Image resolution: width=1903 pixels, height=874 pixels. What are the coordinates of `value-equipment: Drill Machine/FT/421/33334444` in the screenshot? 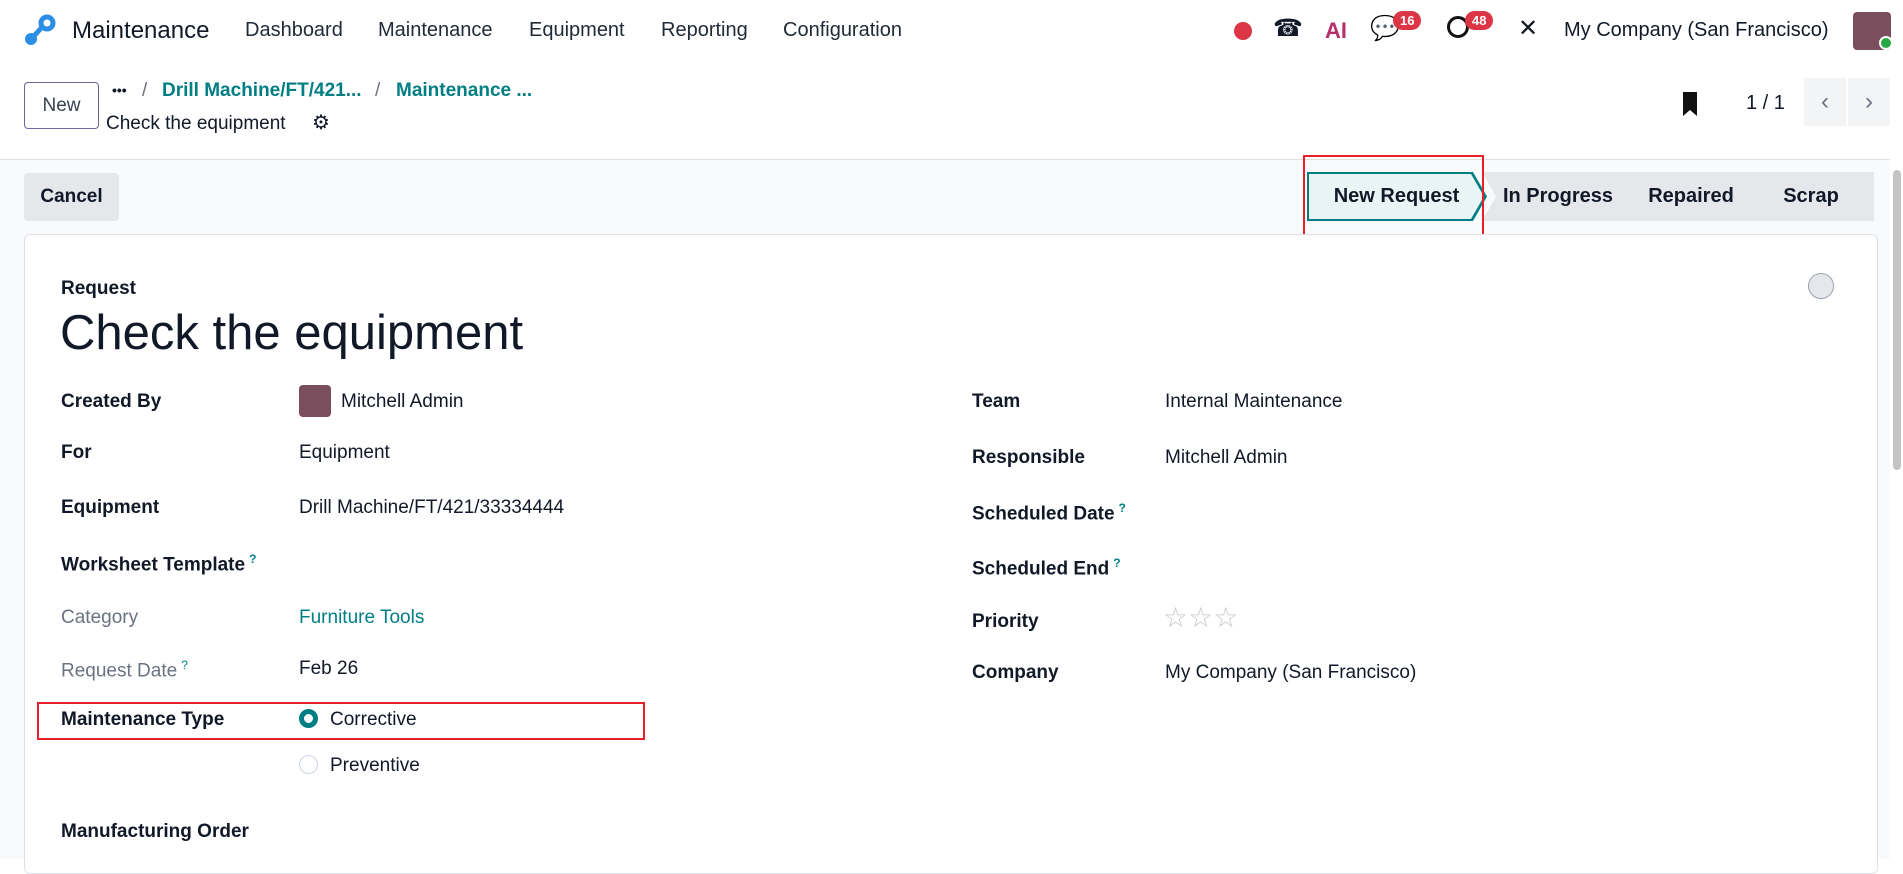 It's located at (431, 508).